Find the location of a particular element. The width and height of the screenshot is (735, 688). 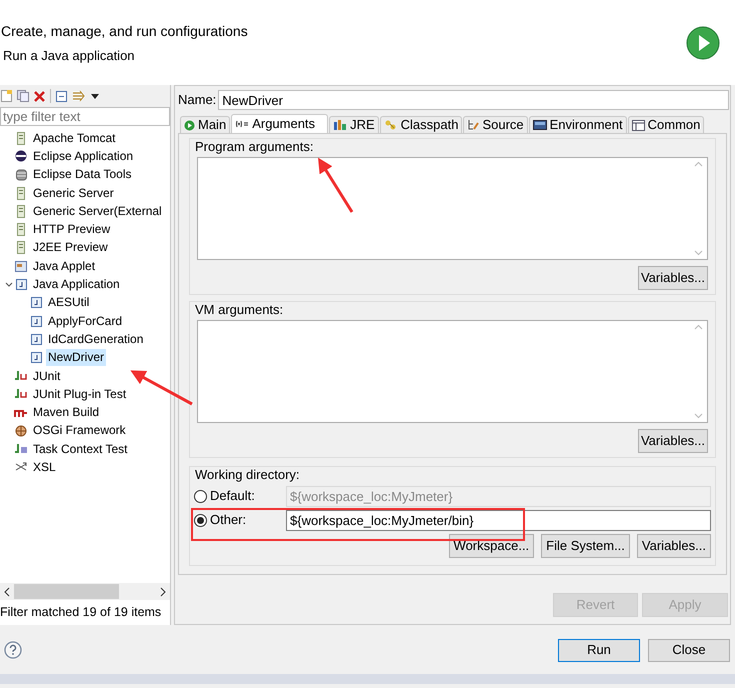

tab: Arguments is located at coordinates (279, 123).